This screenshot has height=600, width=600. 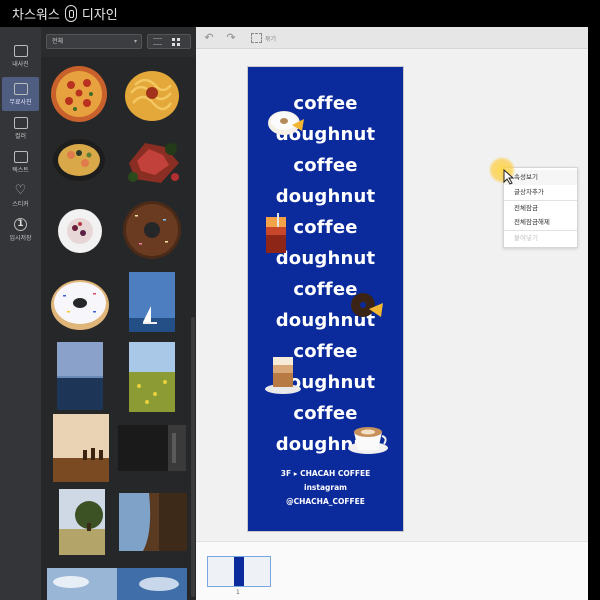 What do you see at coordinates (79, 160) in the screenshot?
I see `photo-thumb-seafood-pan` at bounding box center [79, 160].